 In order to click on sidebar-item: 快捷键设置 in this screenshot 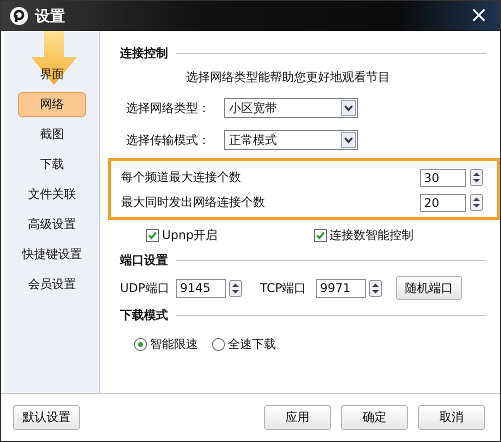, I will do `click(52, 254)`.